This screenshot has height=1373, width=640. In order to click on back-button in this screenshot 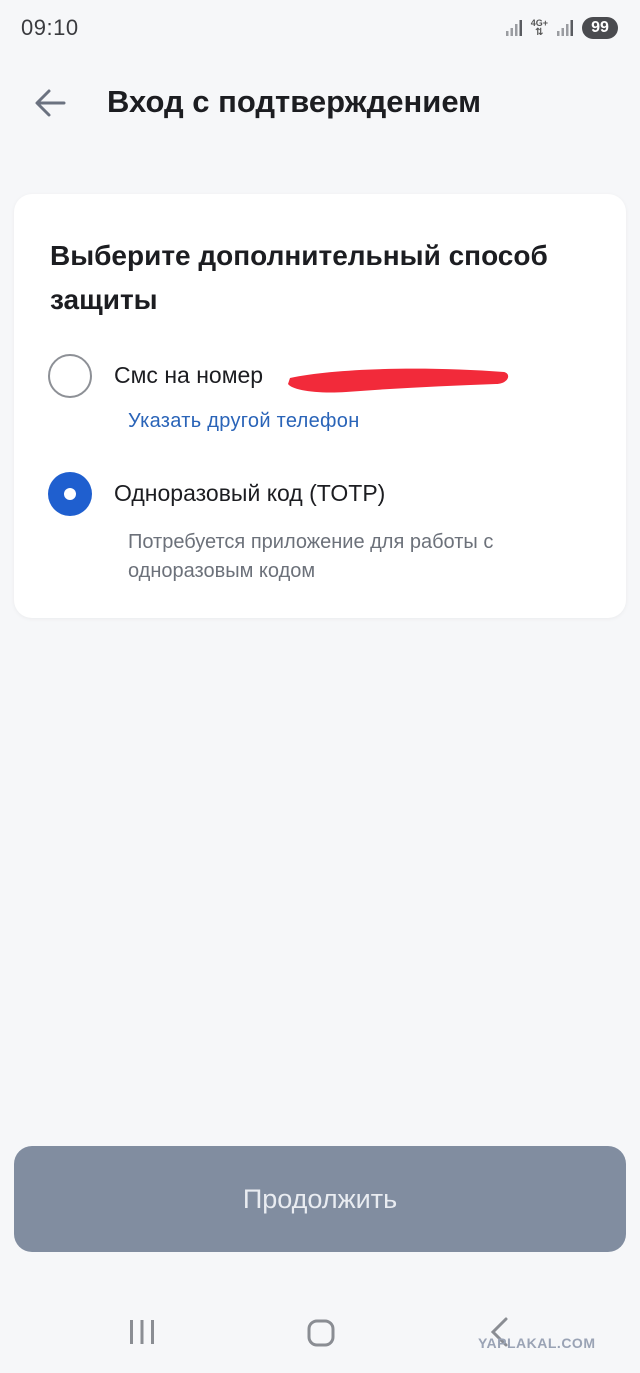, I will do `click(50, 103)`.